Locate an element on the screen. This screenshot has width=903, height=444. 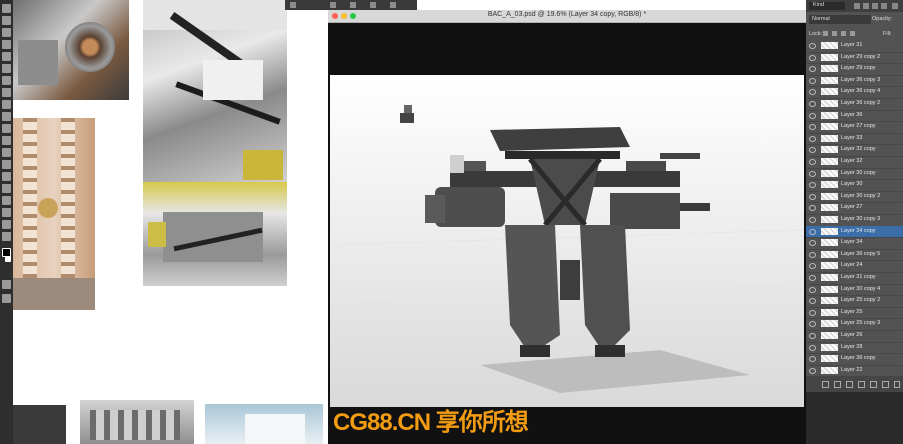
layer-name: Layer 30 copy is located at coordinates (858, 172).